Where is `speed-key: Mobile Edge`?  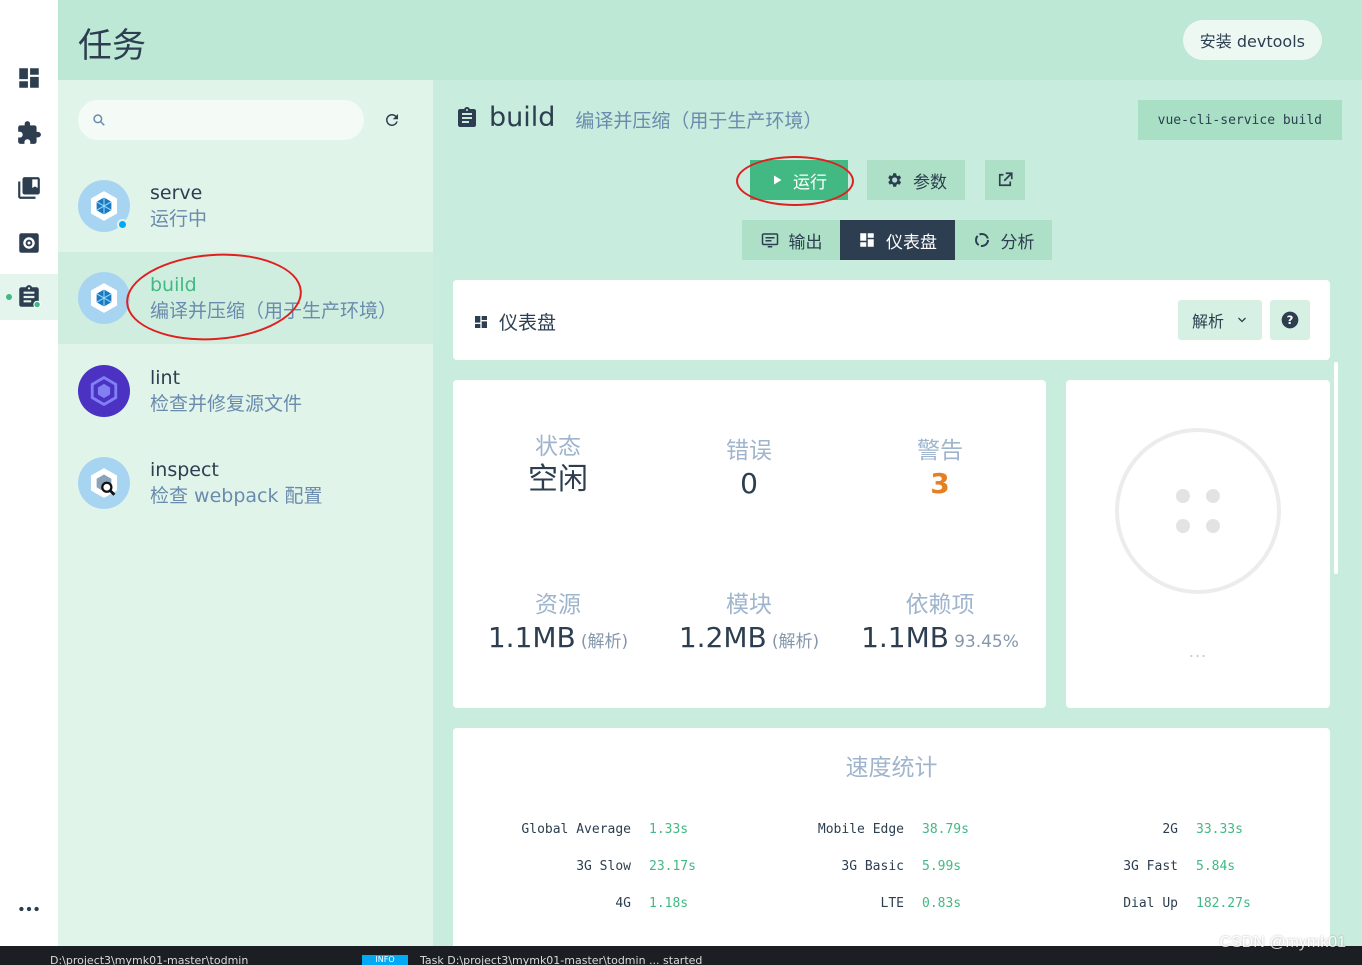
speed-key: Mobile Edge is located at coordinates (860, 829).